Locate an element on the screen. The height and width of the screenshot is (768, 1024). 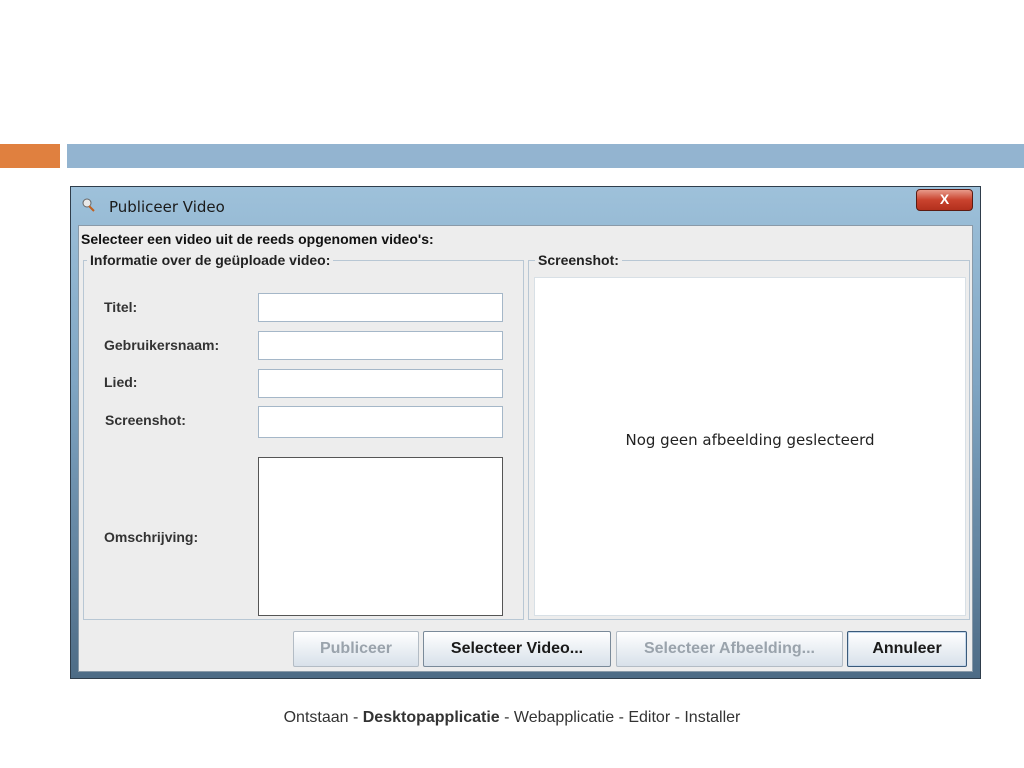
description-textarea is located at coordinates (380, 536).